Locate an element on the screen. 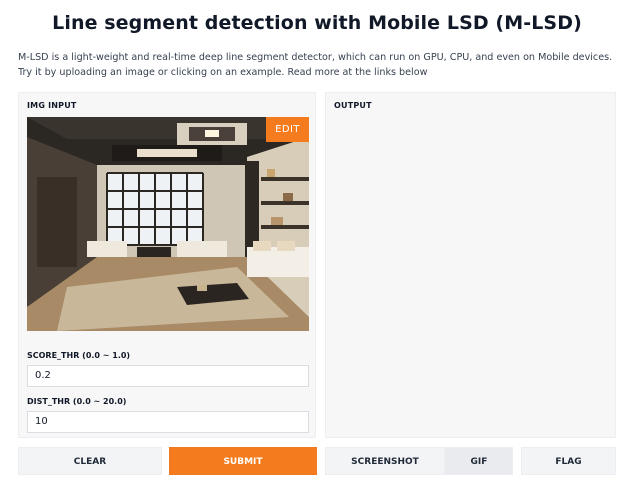  score-threshold-input: 0.2 is located at coordinates (168, 376).